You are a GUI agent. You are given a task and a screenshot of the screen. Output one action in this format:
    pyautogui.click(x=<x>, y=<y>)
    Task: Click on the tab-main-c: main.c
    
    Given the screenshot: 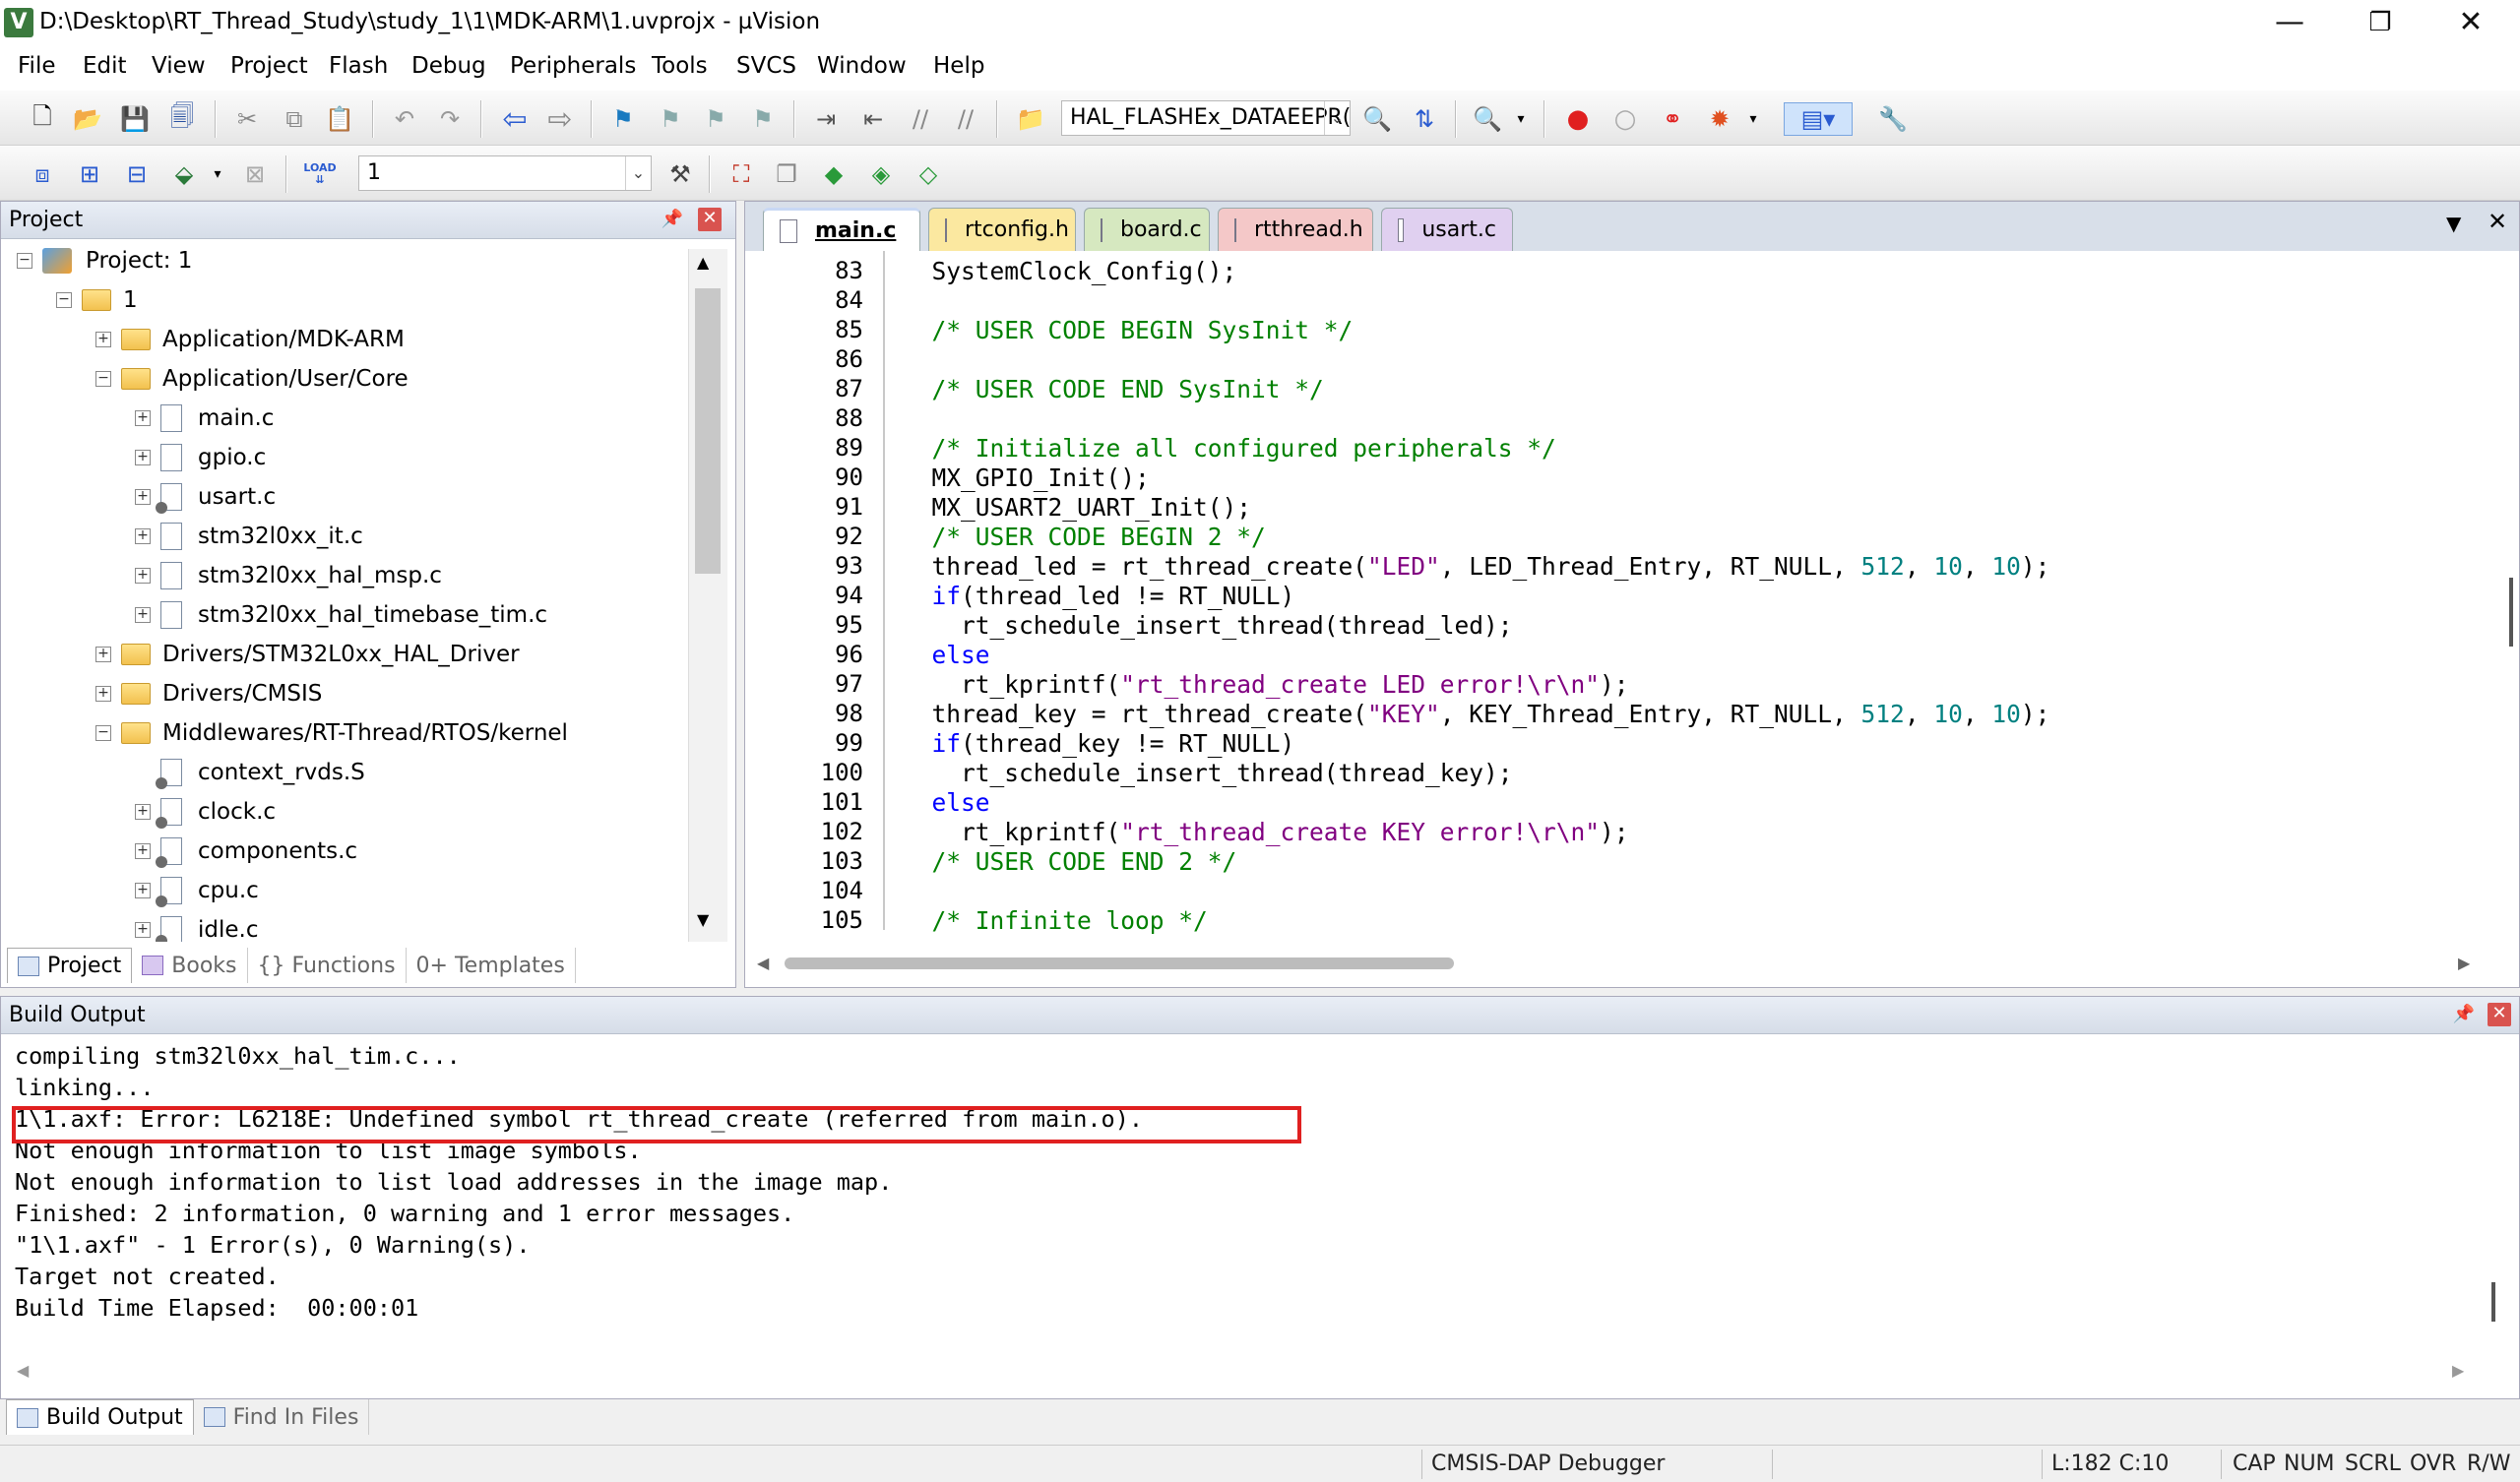 What is the action you would take?
    pyautogui.click(x=841, y=229)
    